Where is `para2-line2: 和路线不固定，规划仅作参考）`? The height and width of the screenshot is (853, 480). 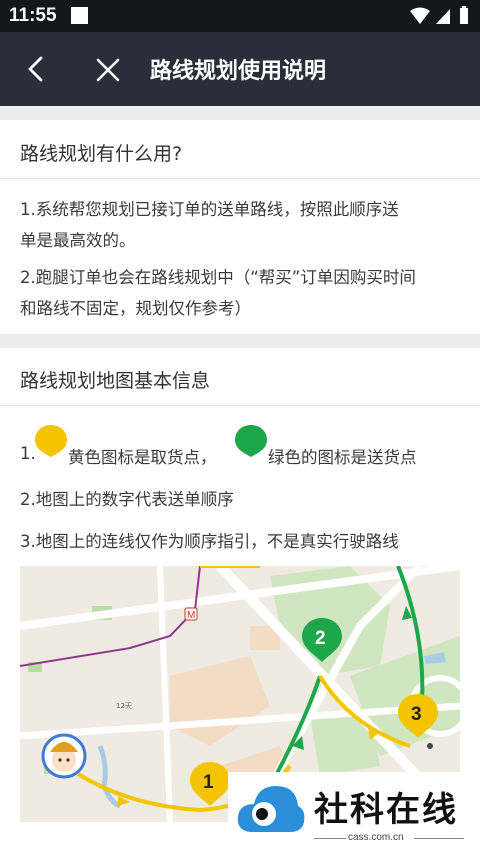 para2-line2: 和路线不固定，规划仅作参考） is located at coordinates (135, 308).